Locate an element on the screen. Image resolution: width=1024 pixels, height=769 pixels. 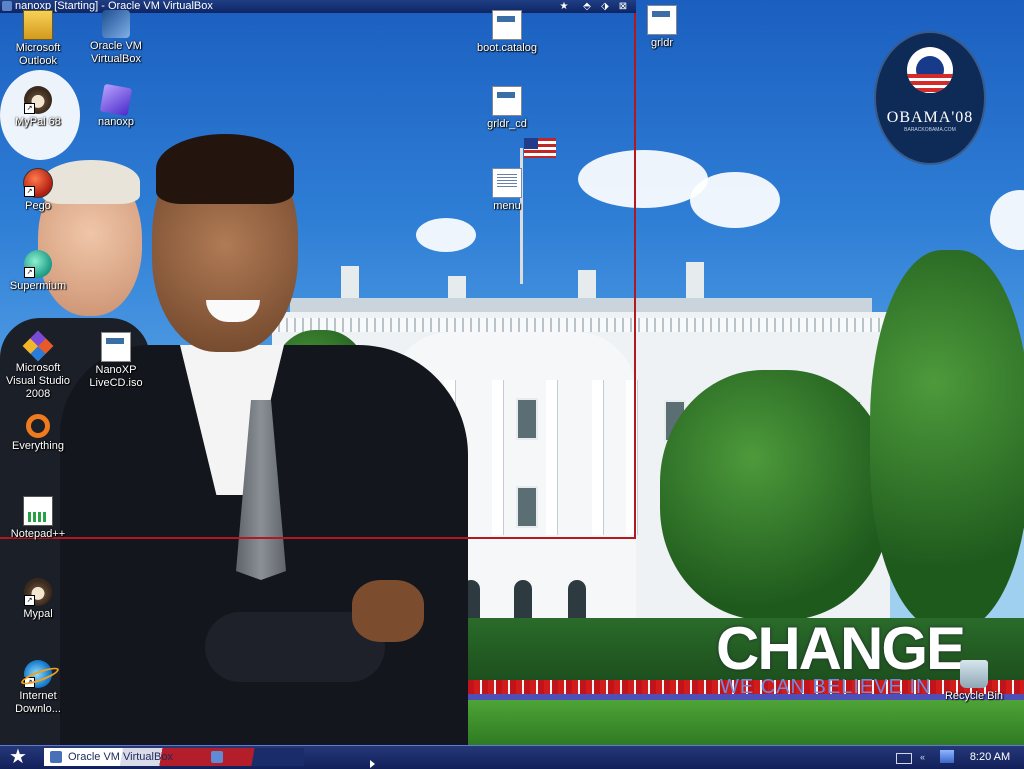
icon-label: Pego is located at coordinates (38, 206).